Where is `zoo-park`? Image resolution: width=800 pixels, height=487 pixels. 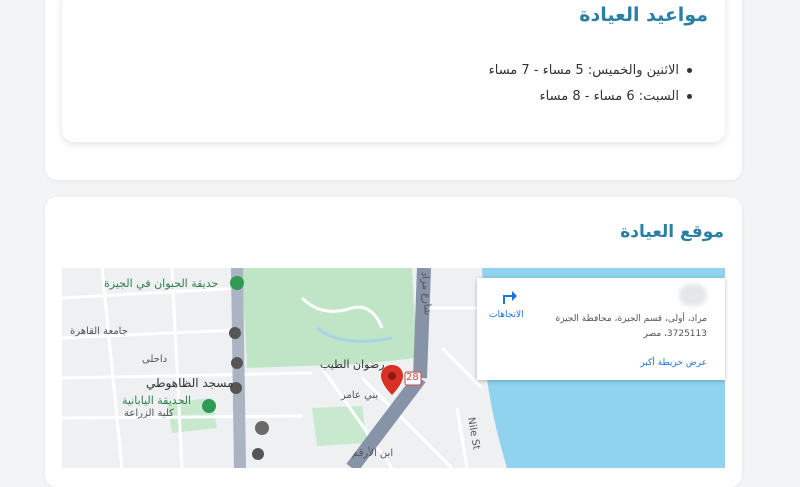 zoo-park is located at coordinates (329, 318).